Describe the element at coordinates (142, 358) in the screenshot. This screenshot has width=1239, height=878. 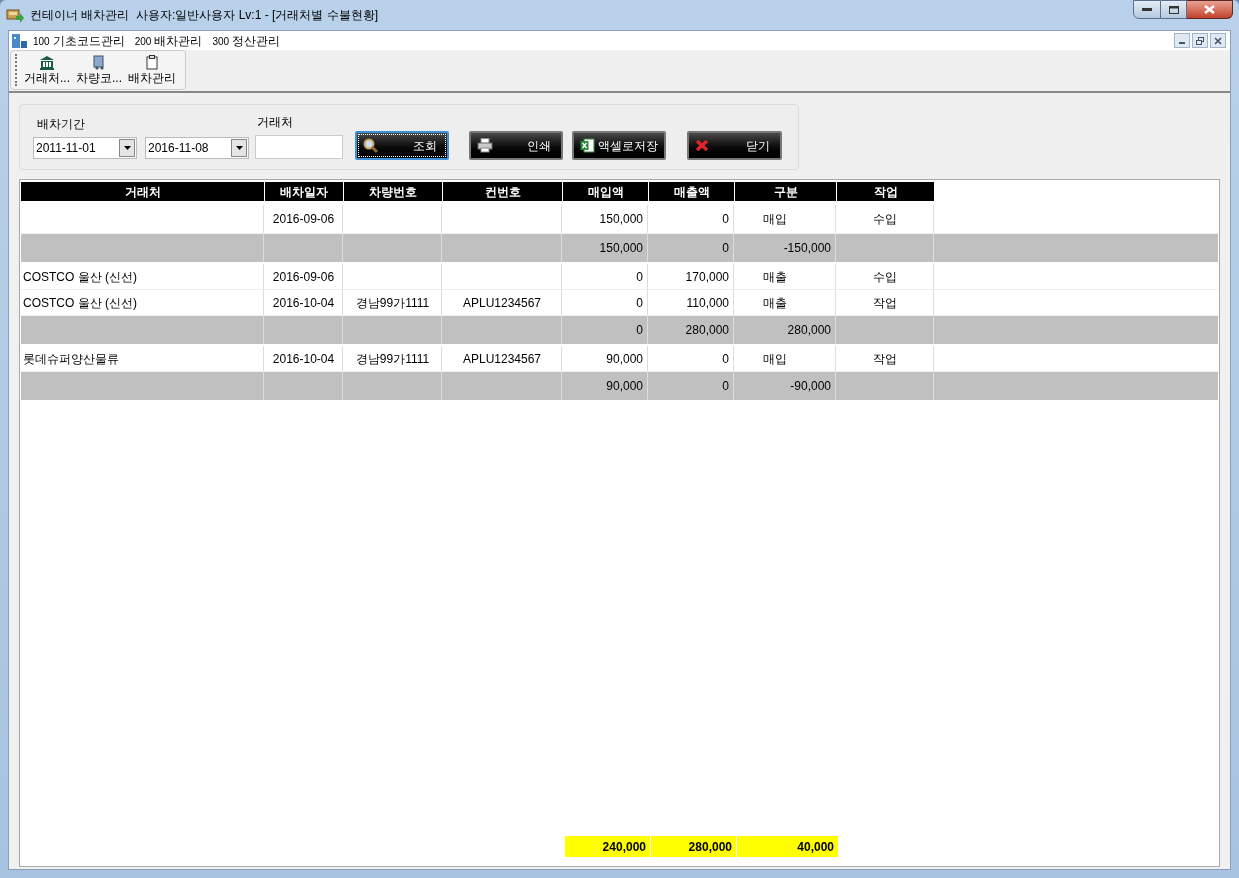
I see `table-cell: 롯데슈퍼양산물류` at that location.